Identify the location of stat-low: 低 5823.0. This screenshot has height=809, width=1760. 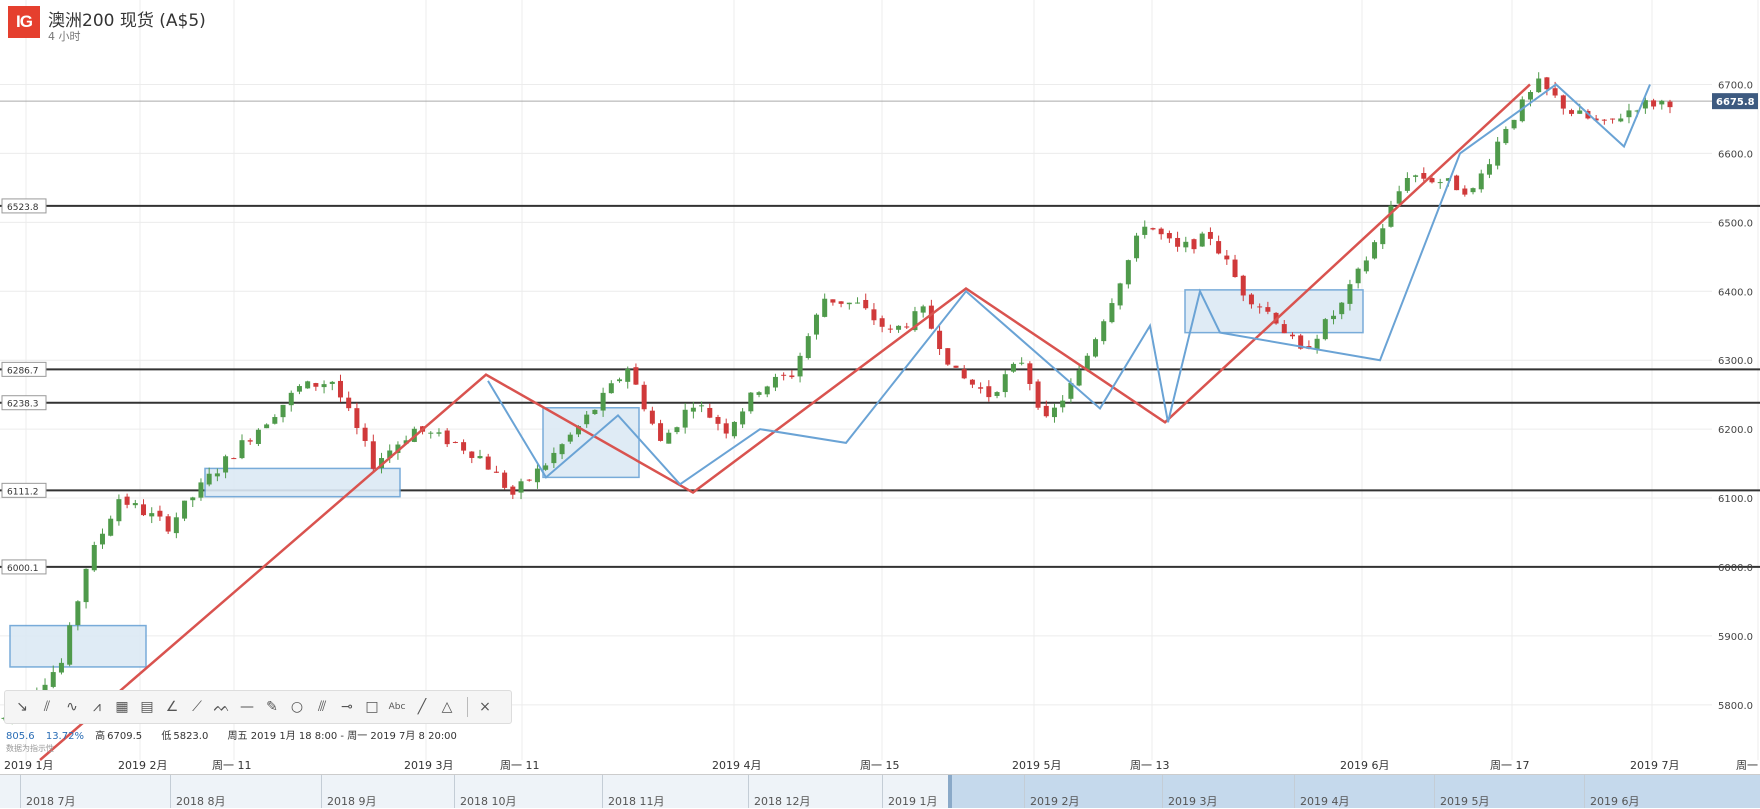
(188, 736).